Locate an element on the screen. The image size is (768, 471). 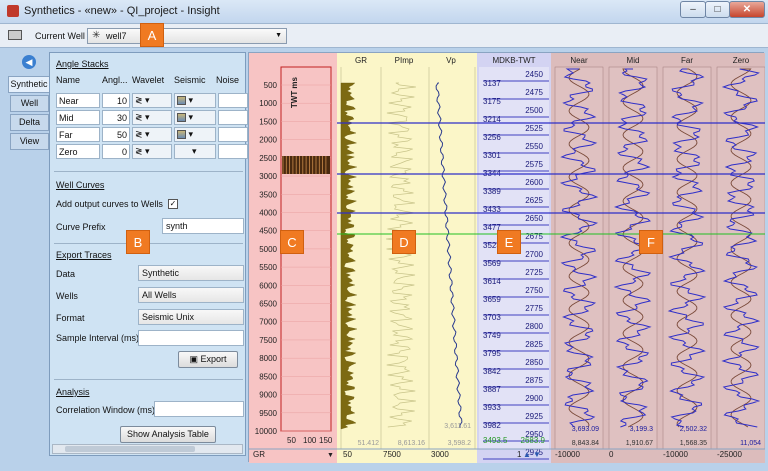
time-tick-label: 6000 is located at coordinates (268, 285).